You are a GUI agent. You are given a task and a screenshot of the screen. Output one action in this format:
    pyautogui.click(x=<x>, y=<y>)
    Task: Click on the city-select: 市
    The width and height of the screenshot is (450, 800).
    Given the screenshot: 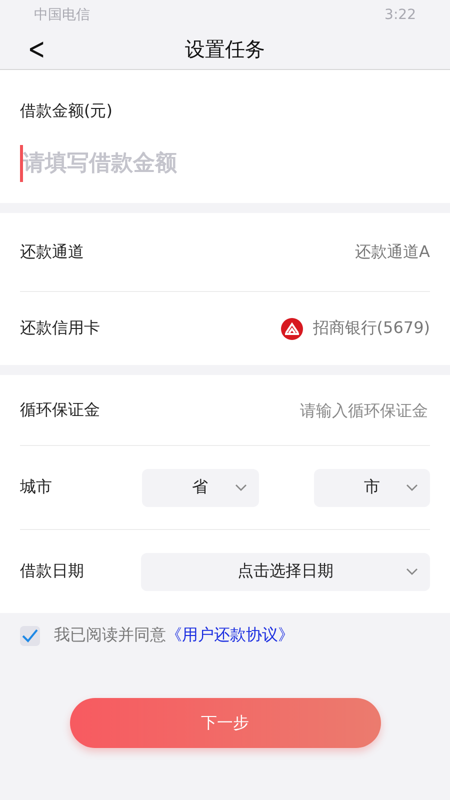 What is the action you would take?
    pyautogui.click(x=372, y=487)
    